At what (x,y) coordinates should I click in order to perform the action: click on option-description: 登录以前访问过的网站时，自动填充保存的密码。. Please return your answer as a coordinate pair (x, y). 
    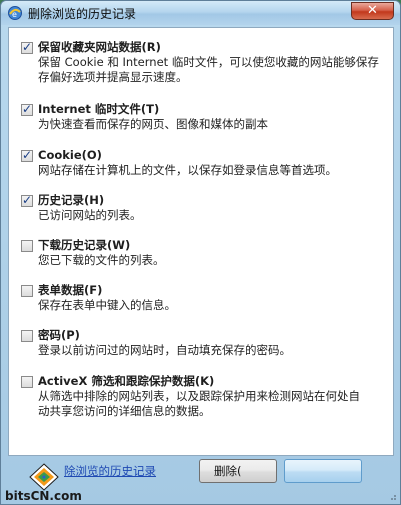
    Looking at the image, I should click on (164, 350).